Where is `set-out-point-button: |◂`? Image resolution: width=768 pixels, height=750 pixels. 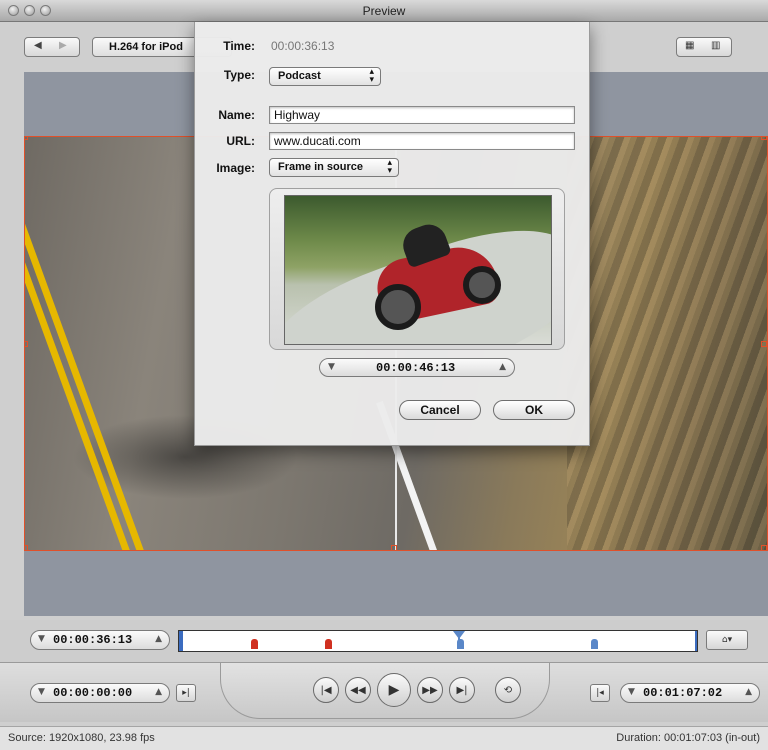 set-out-point-button: |◂ is located at coordinates (600, 693).